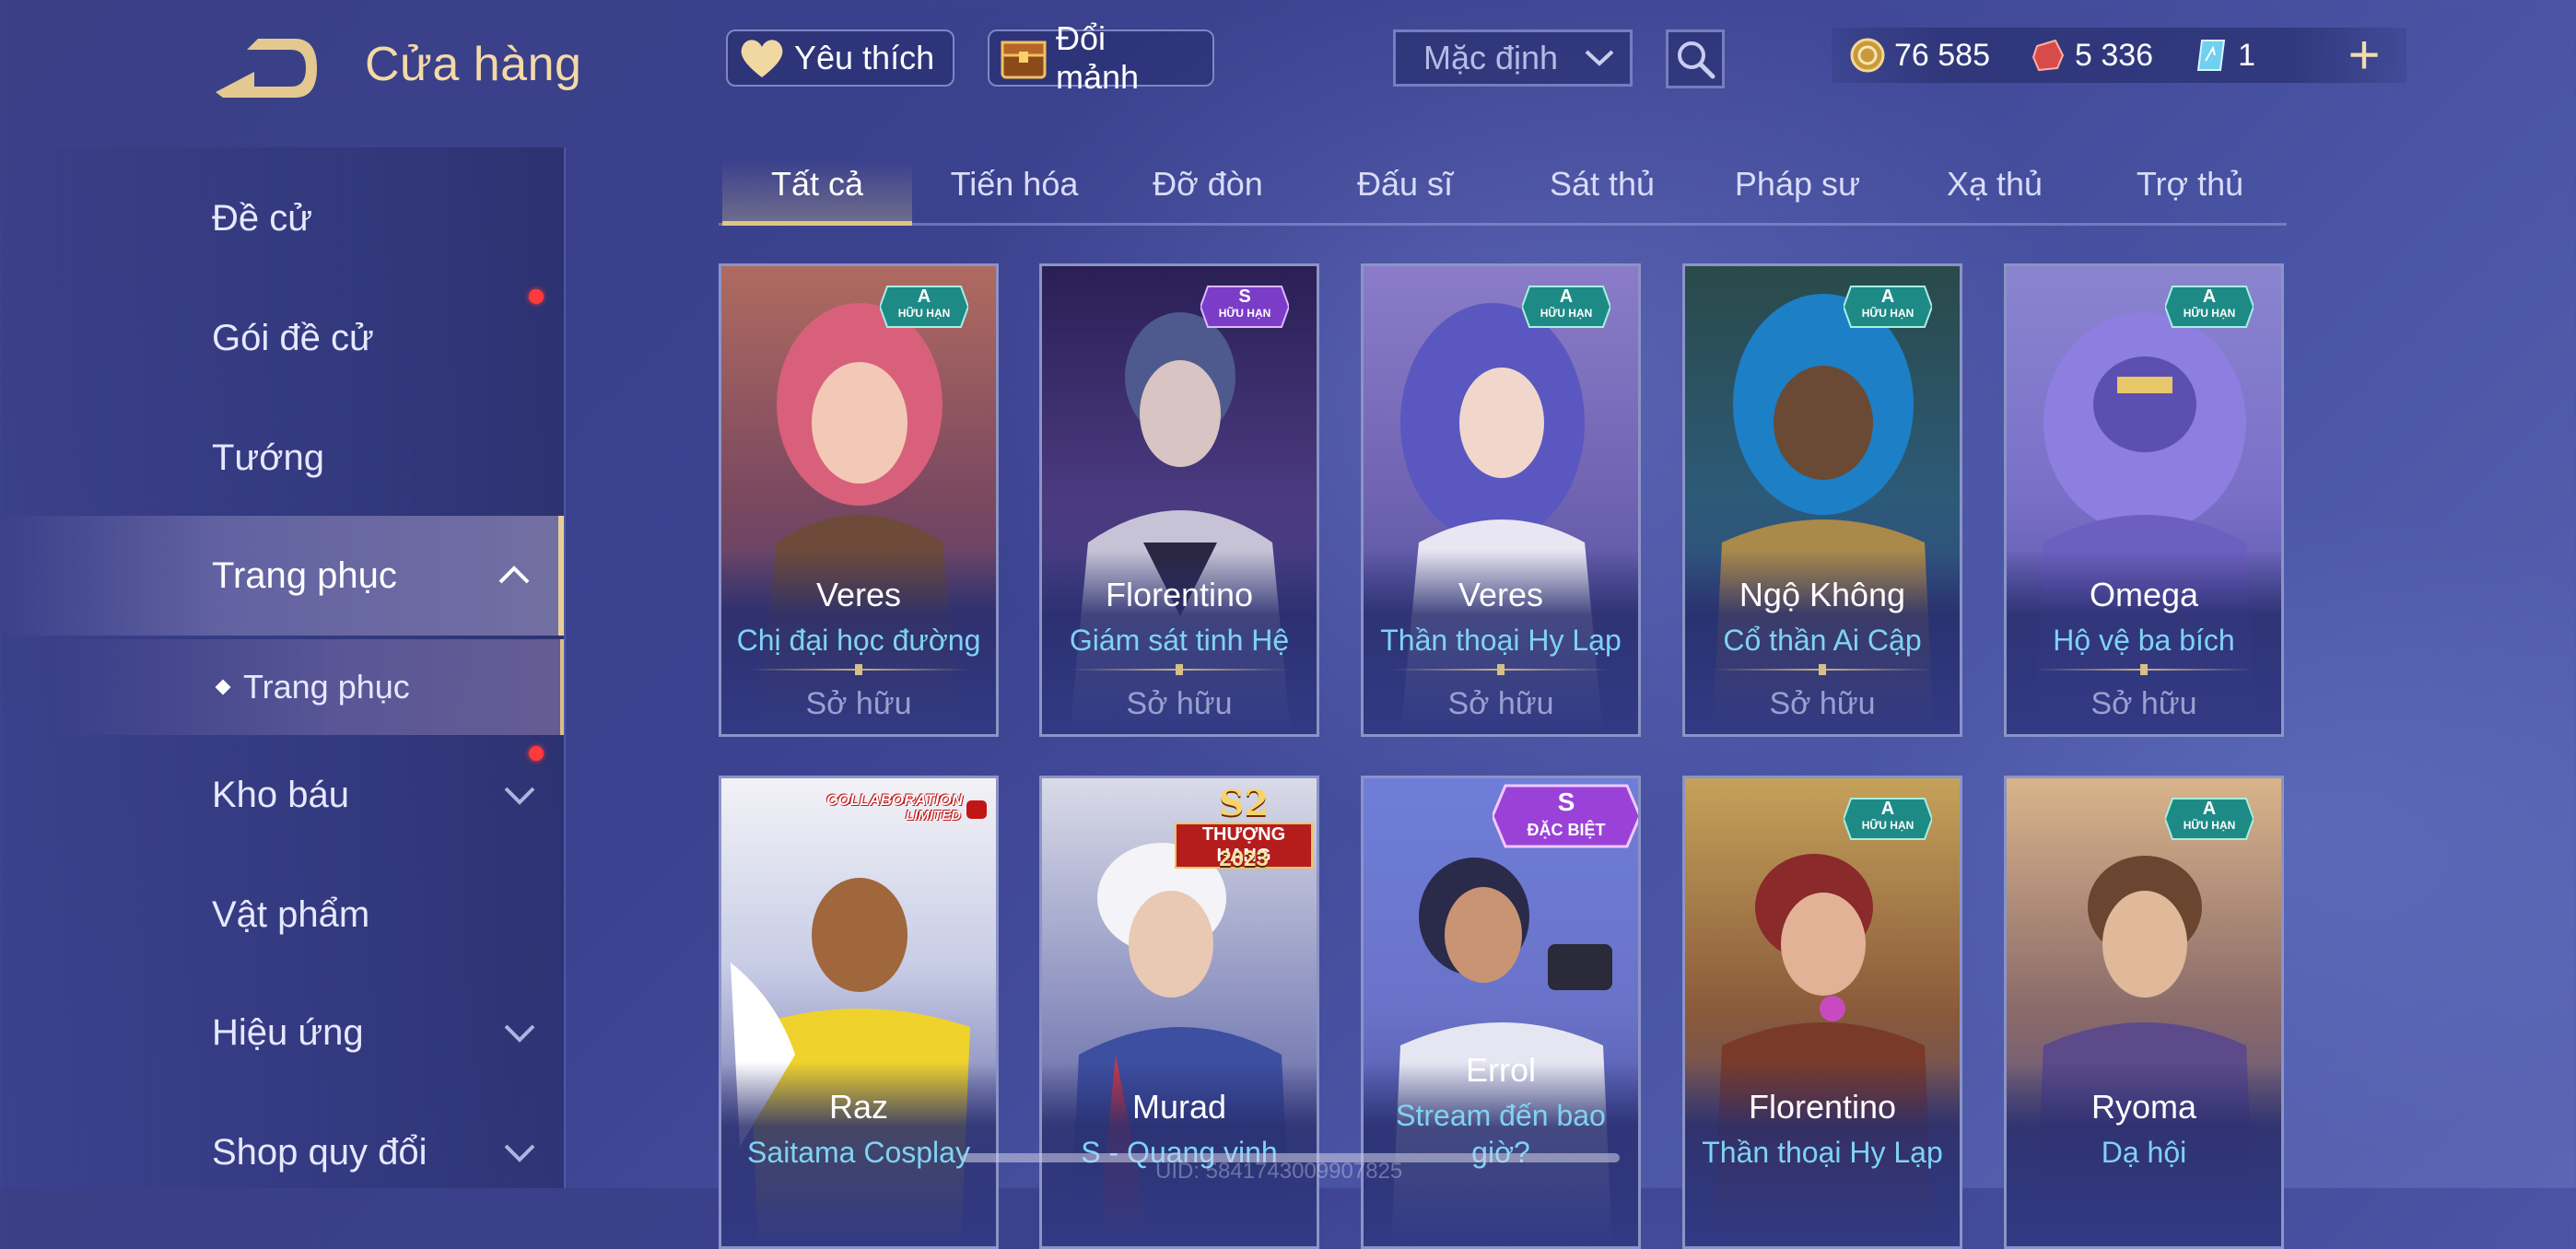 The width and height of the screenshot is (2576, 1249). What do you see at coordinates (1501, 500) in the screenshot?
I see `skin-card: A HỮU HẠN Veres Thần thoại Hy Lạp Sở hữu` at bounding box center [1501, 500].